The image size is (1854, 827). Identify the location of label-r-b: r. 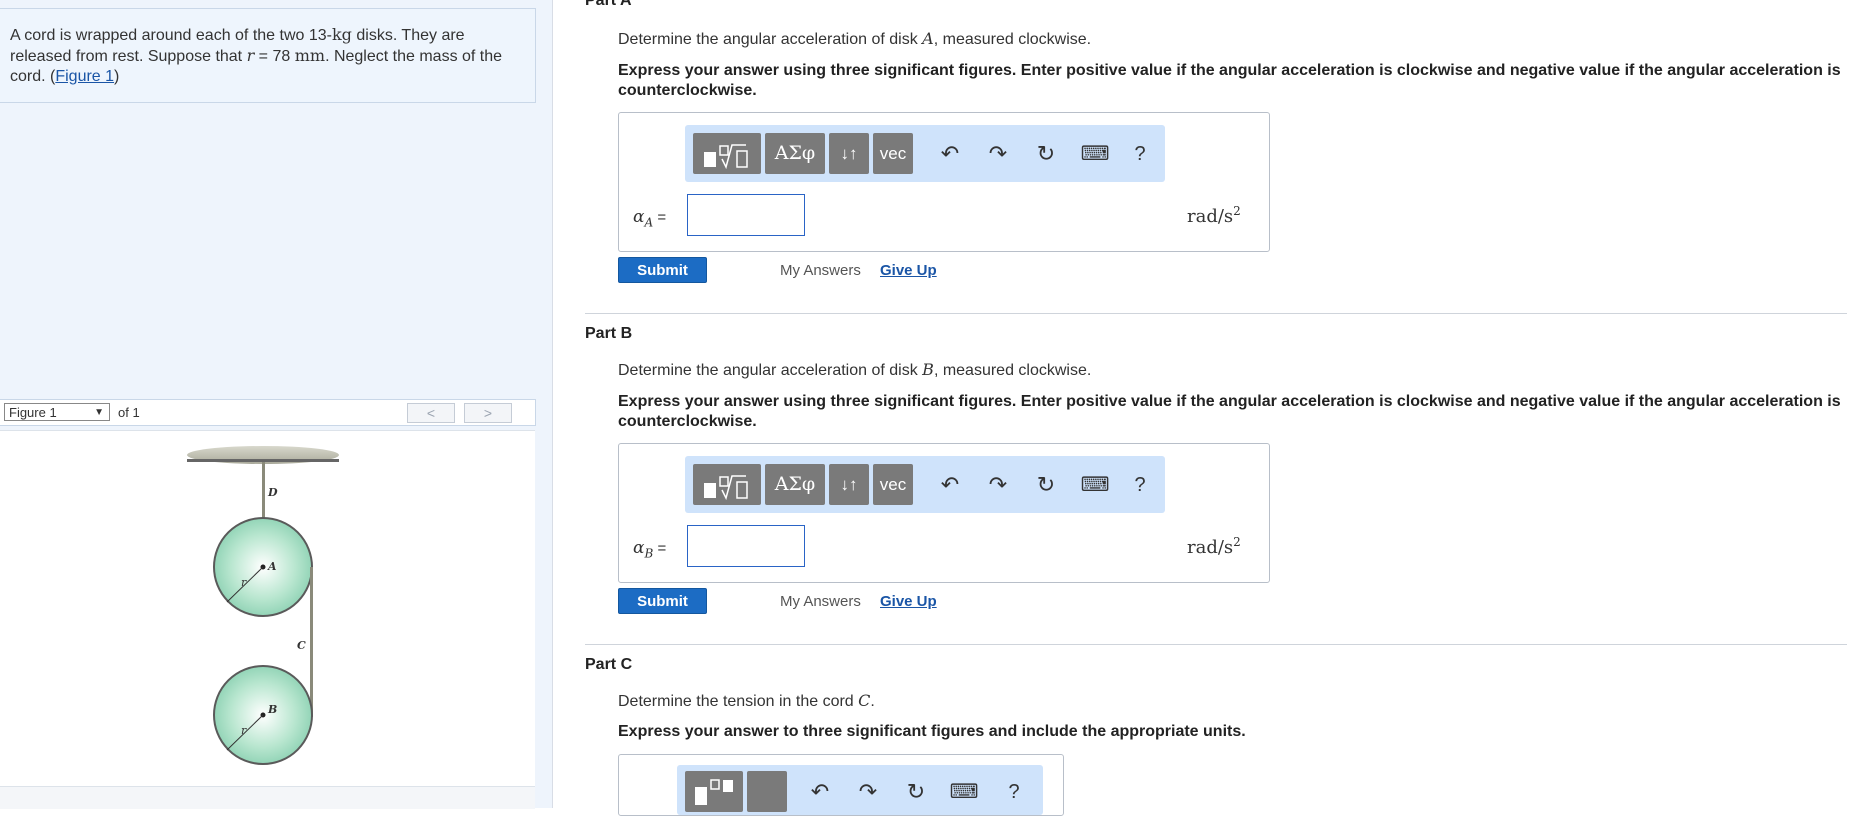
(244, 730).